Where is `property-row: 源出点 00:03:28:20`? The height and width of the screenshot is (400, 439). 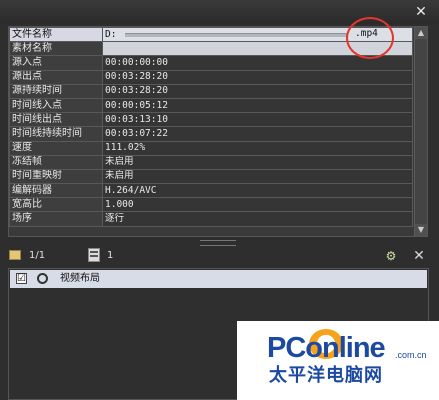 property-row: 源出点 00:03:28:20 is located at coordinates (211, 77).